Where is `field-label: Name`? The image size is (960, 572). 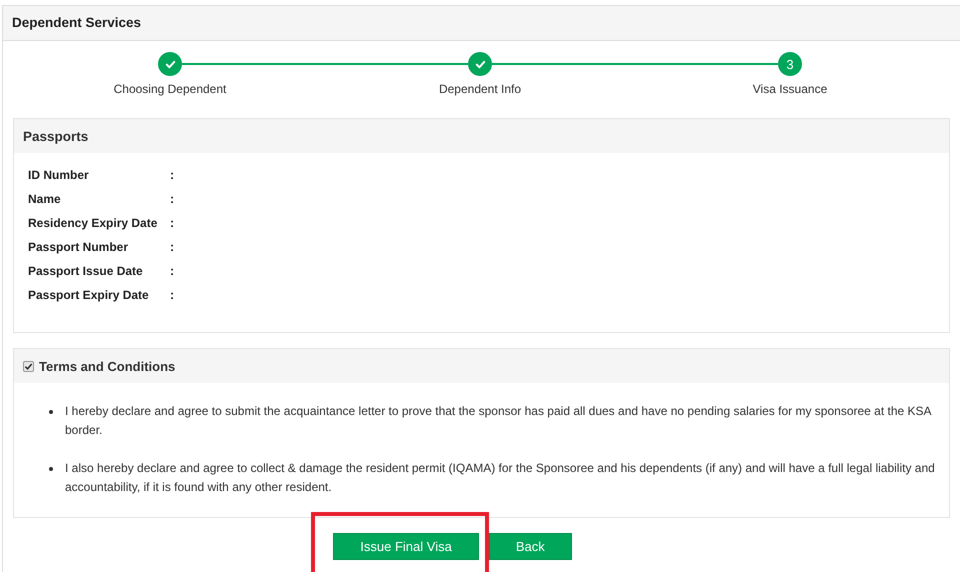
field-label: Name is located at coordinates (45, 199).